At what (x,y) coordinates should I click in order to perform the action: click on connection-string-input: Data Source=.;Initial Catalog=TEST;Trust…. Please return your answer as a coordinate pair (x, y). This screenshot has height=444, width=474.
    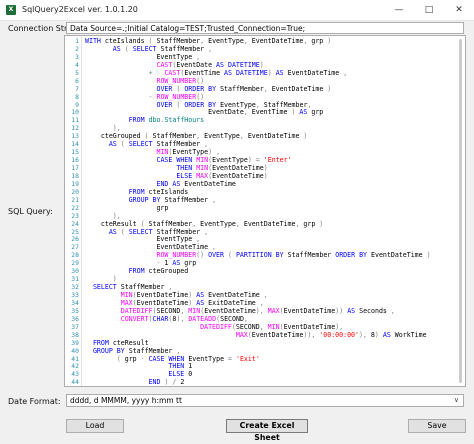
    Looking at the image, I should click on (265, 28).